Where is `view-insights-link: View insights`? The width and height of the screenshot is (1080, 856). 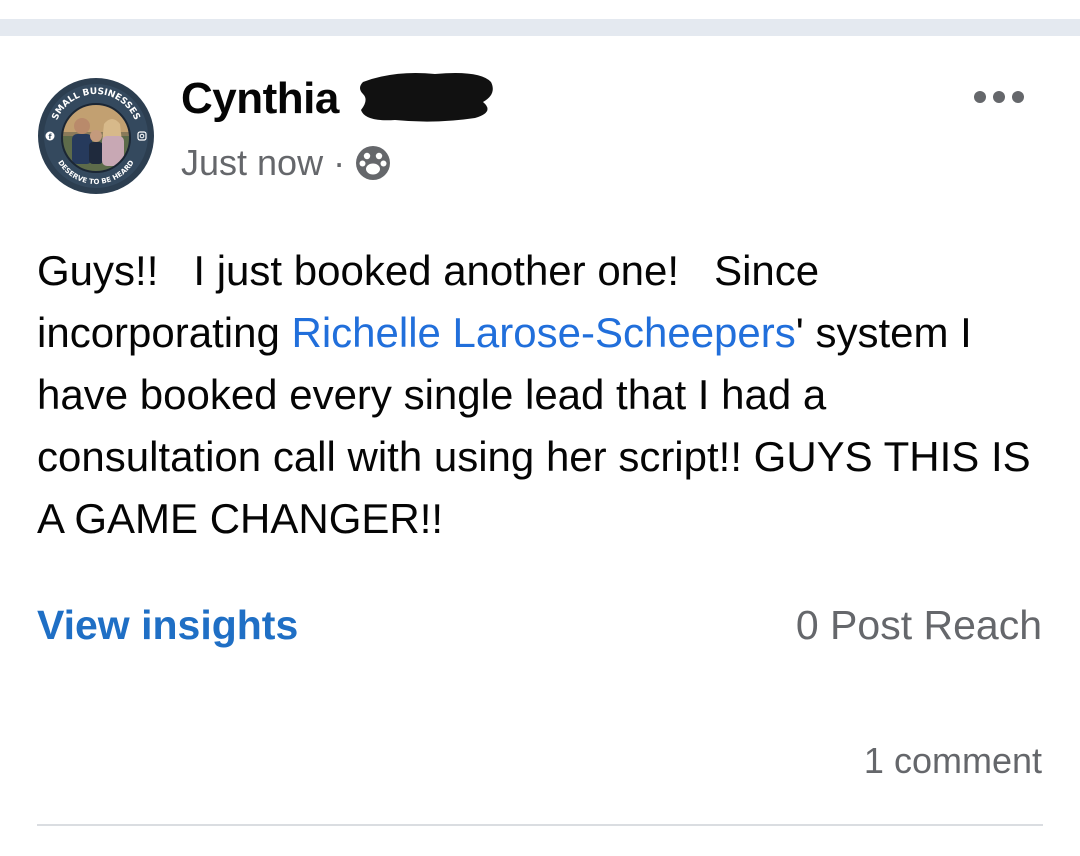
view-insights-link: View insights is located at coordinates (167, 625).